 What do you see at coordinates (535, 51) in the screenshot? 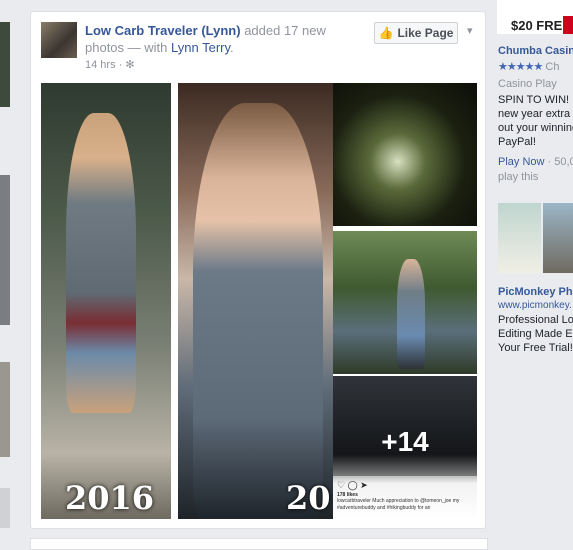
I see `ad-title-chumba: Chumba Casino` at bounding box center [535, 51].